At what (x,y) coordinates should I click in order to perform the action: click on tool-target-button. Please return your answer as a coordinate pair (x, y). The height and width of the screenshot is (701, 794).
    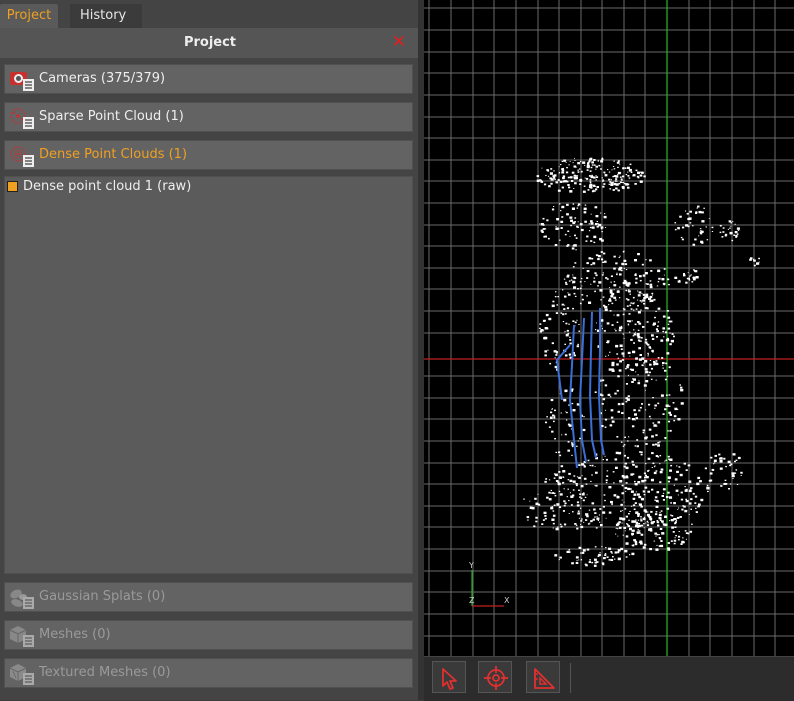
    Looking at the image, I should click on (495, 677).